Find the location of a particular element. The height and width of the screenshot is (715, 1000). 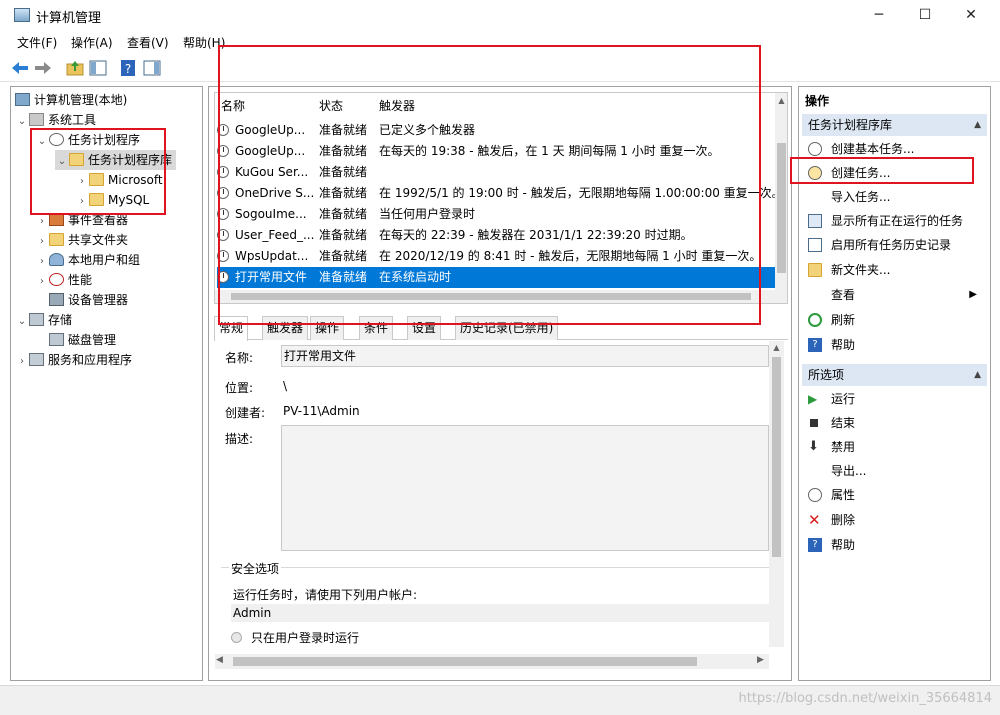

action-view: 查看 ▶ is located at coordinates (893, 295).